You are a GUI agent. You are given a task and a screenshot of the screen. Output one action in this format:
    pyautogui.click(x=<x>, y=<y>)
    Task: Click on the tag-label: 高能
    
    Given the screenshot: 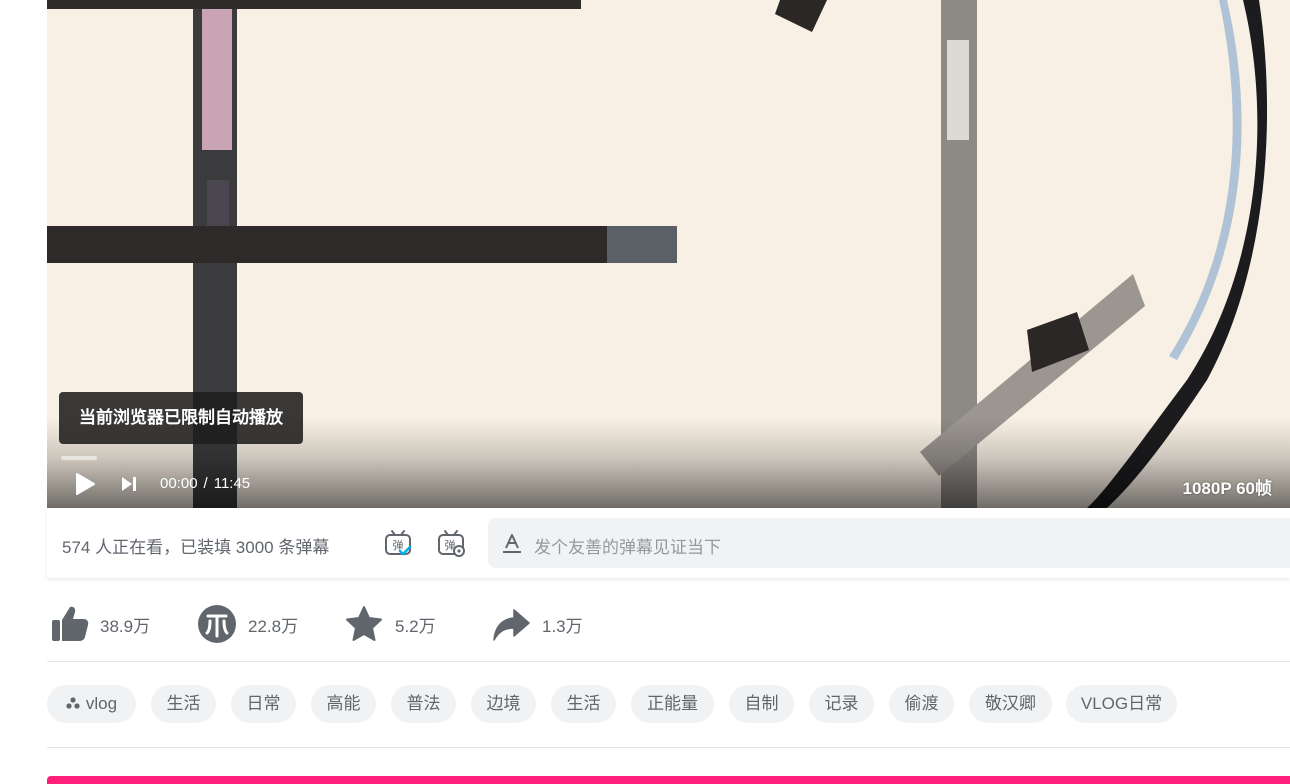 What is the action you would take?
    pyautogui.click(x=343, y=703)
    